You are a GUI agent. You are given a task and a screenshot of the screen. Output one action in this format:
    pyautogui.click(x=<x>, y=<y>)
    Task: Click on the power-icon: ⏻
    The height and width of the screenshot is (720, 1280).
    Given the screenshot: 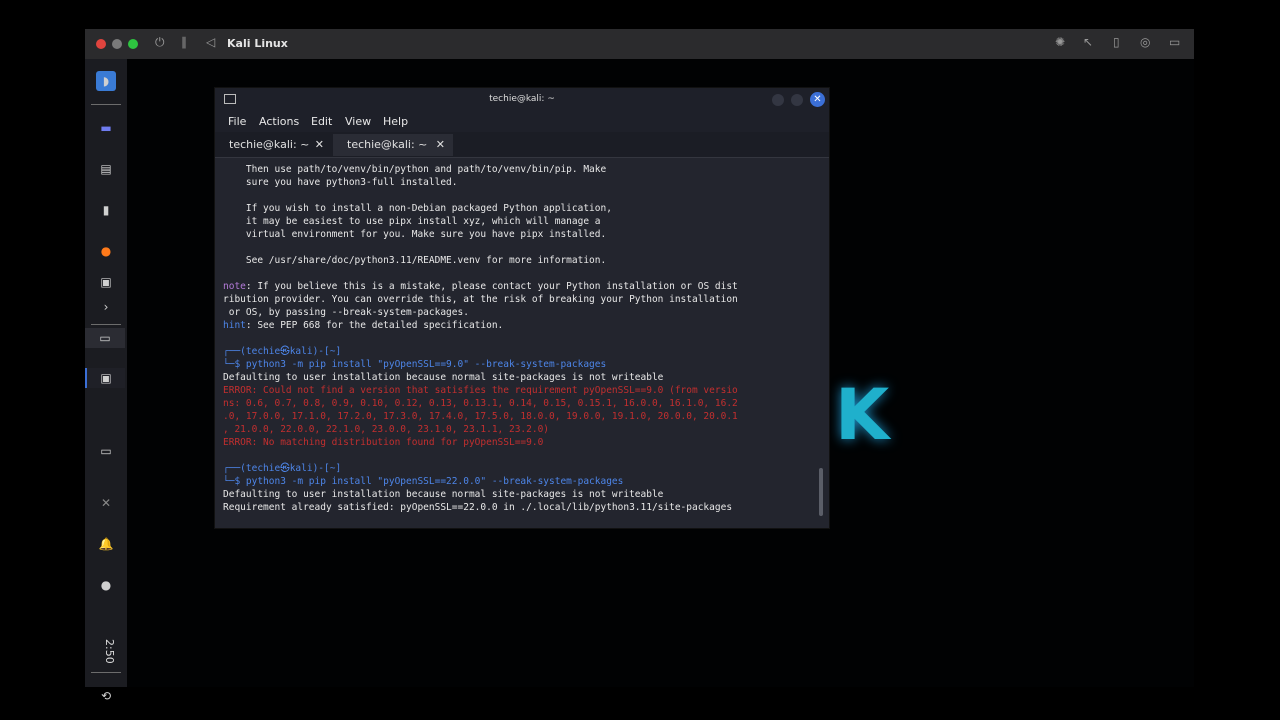 What is the action you would take?
    pyautogui.click(x=160, y=42)
    